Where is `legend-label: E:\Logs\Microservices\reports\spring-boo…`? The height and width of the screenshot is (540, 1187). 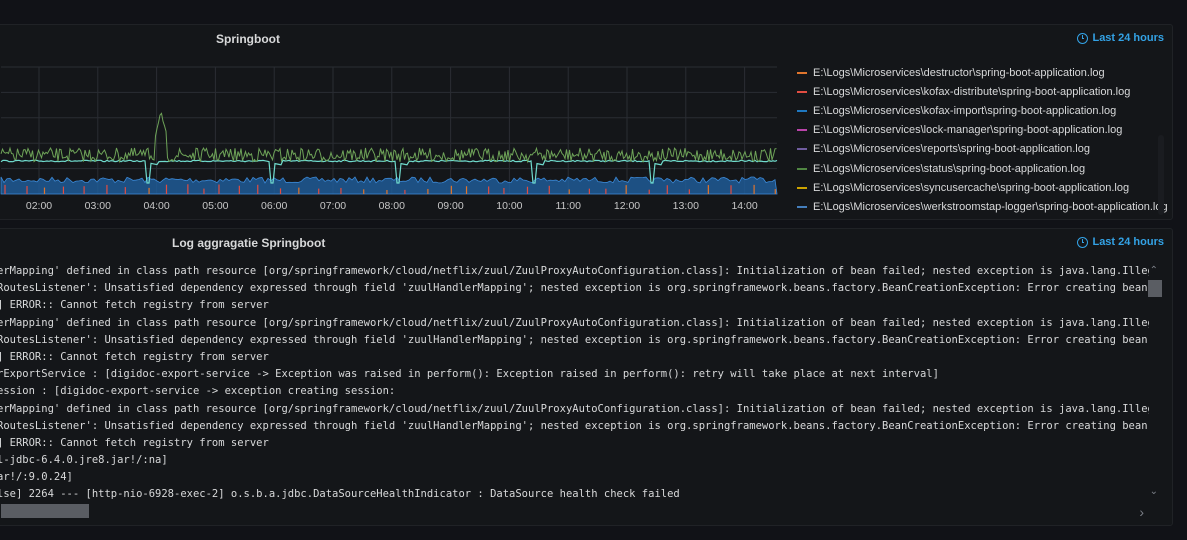 legend-label: E:\Logs\Microservices\reports\spring-boo… is located at coordinates (951, 149).